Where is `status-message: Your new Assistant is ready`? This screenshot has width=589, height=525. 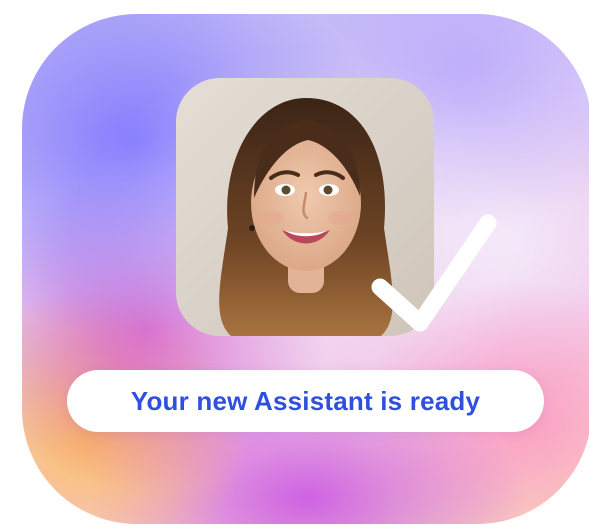 status-message: Your new Assistant is ready is located at coordinates (305, 400).